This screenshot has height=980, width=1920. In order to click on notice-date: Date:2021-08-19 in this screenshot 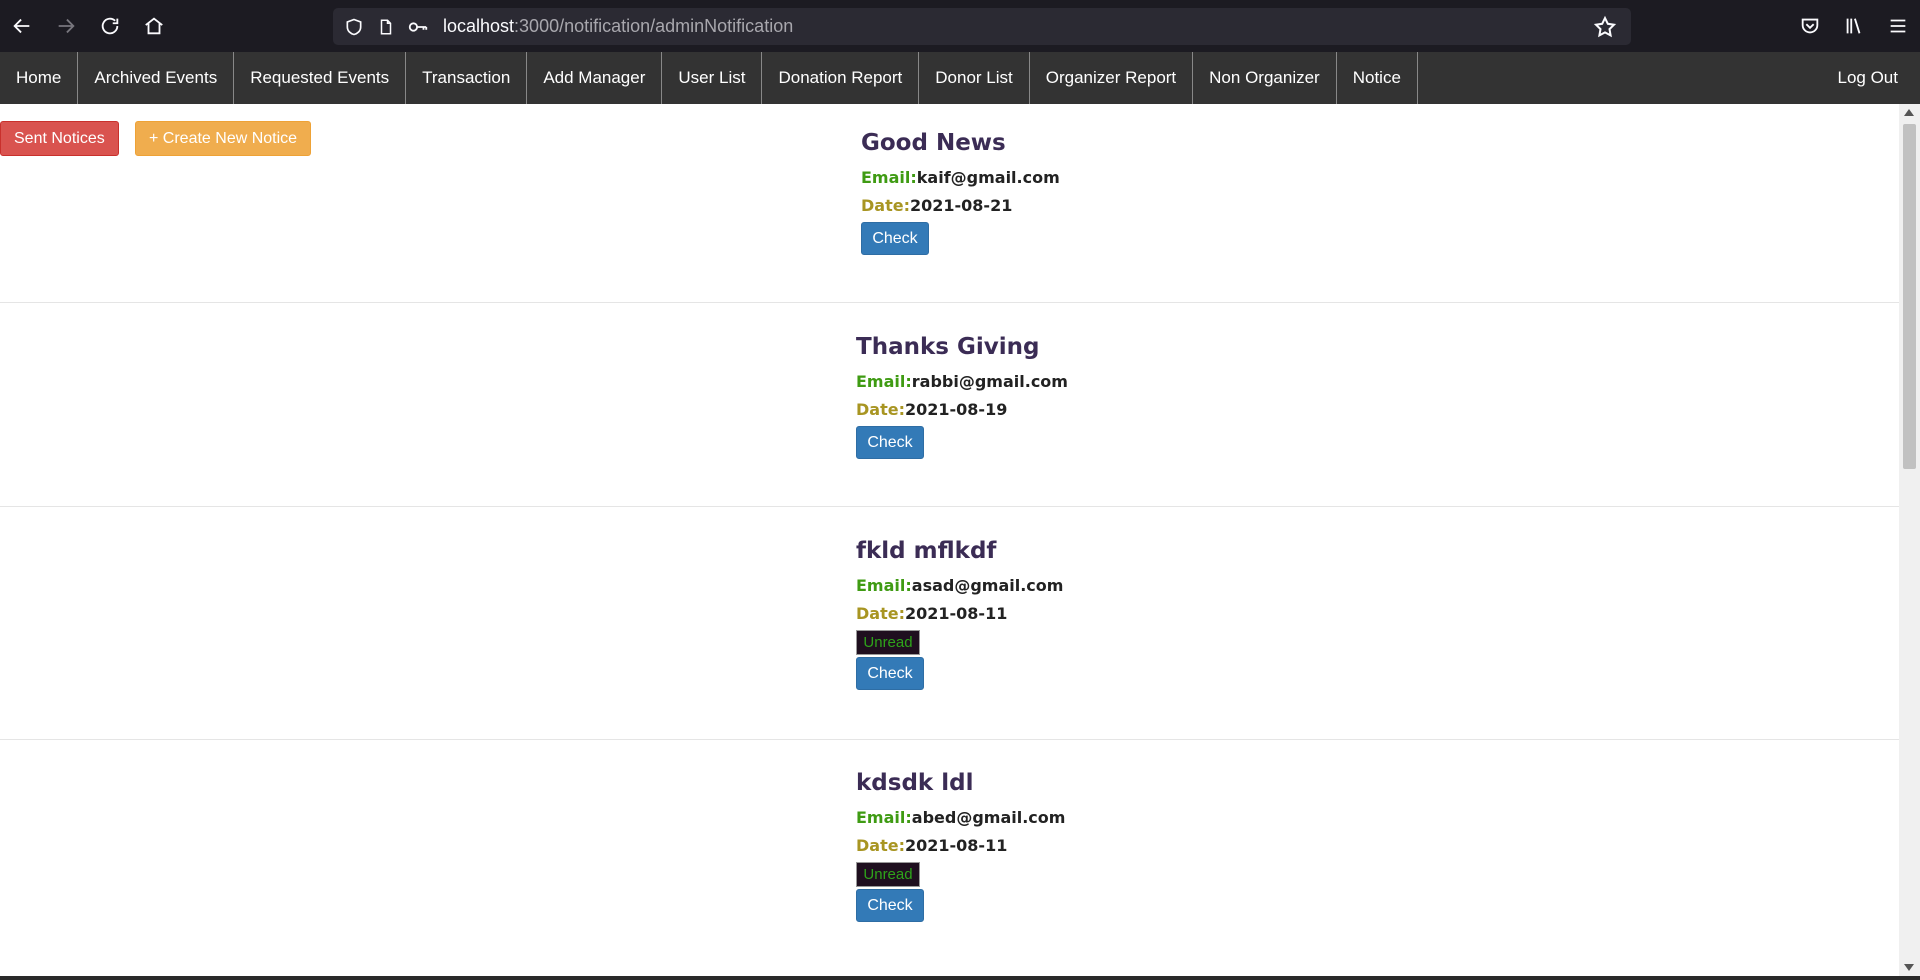, I will do `click(932, 409)`.